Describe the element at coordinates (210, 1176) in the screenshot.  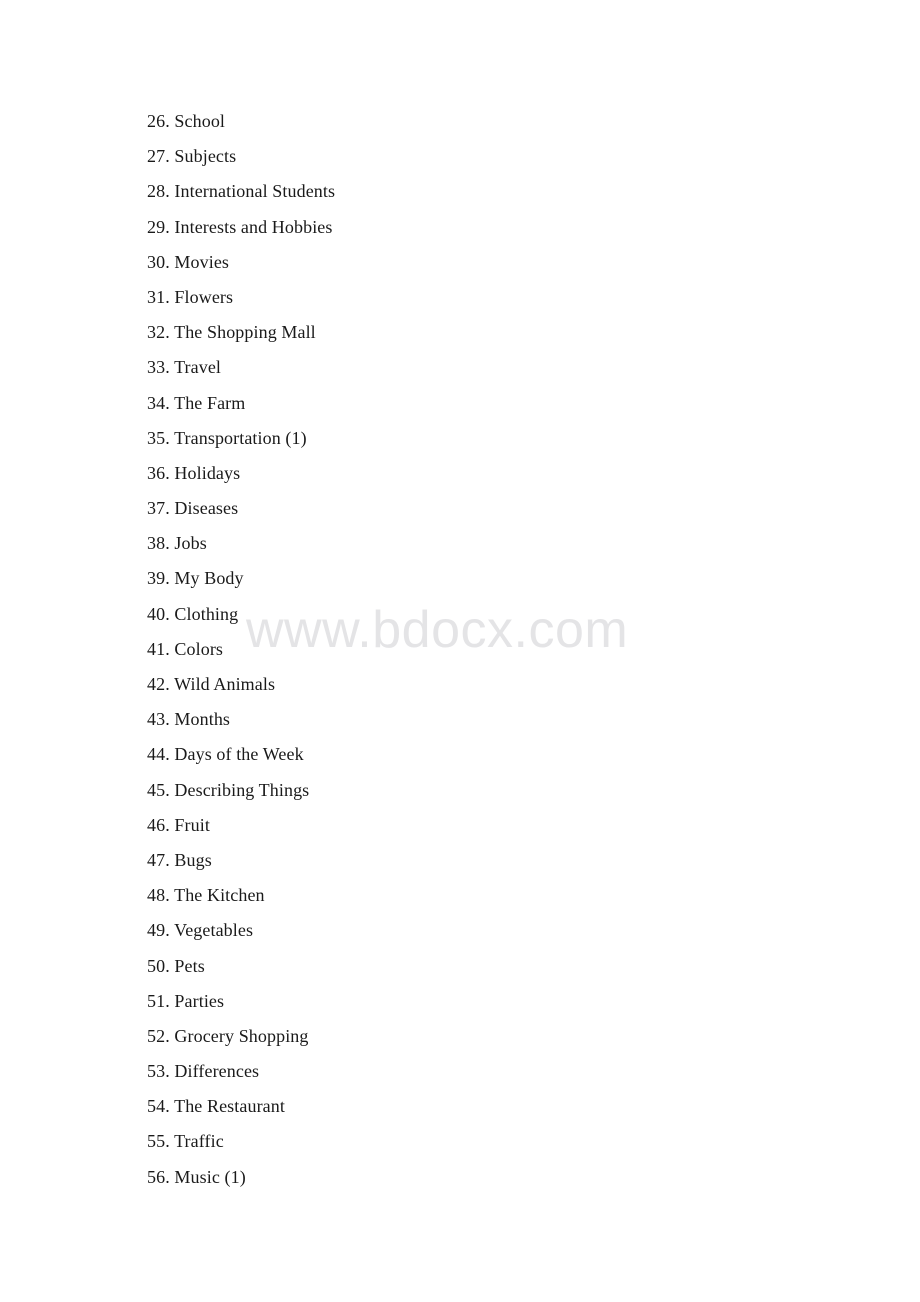
I see `list-item-label: Music (1)` at that location.